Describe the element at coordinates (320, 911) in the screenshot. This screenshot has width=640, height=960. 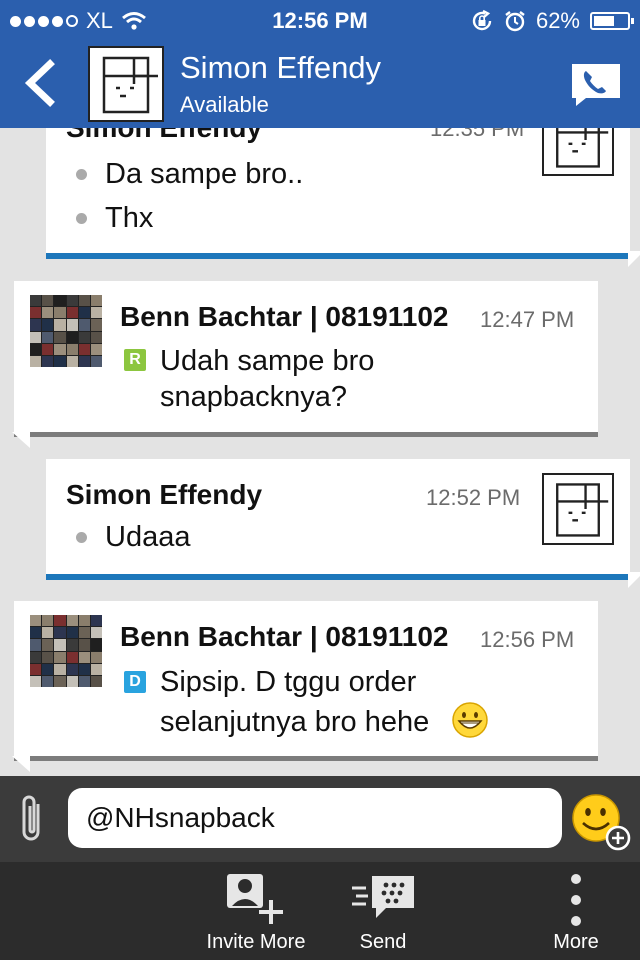
I see `bottom-toolbar: Invite More Send More` at that location.